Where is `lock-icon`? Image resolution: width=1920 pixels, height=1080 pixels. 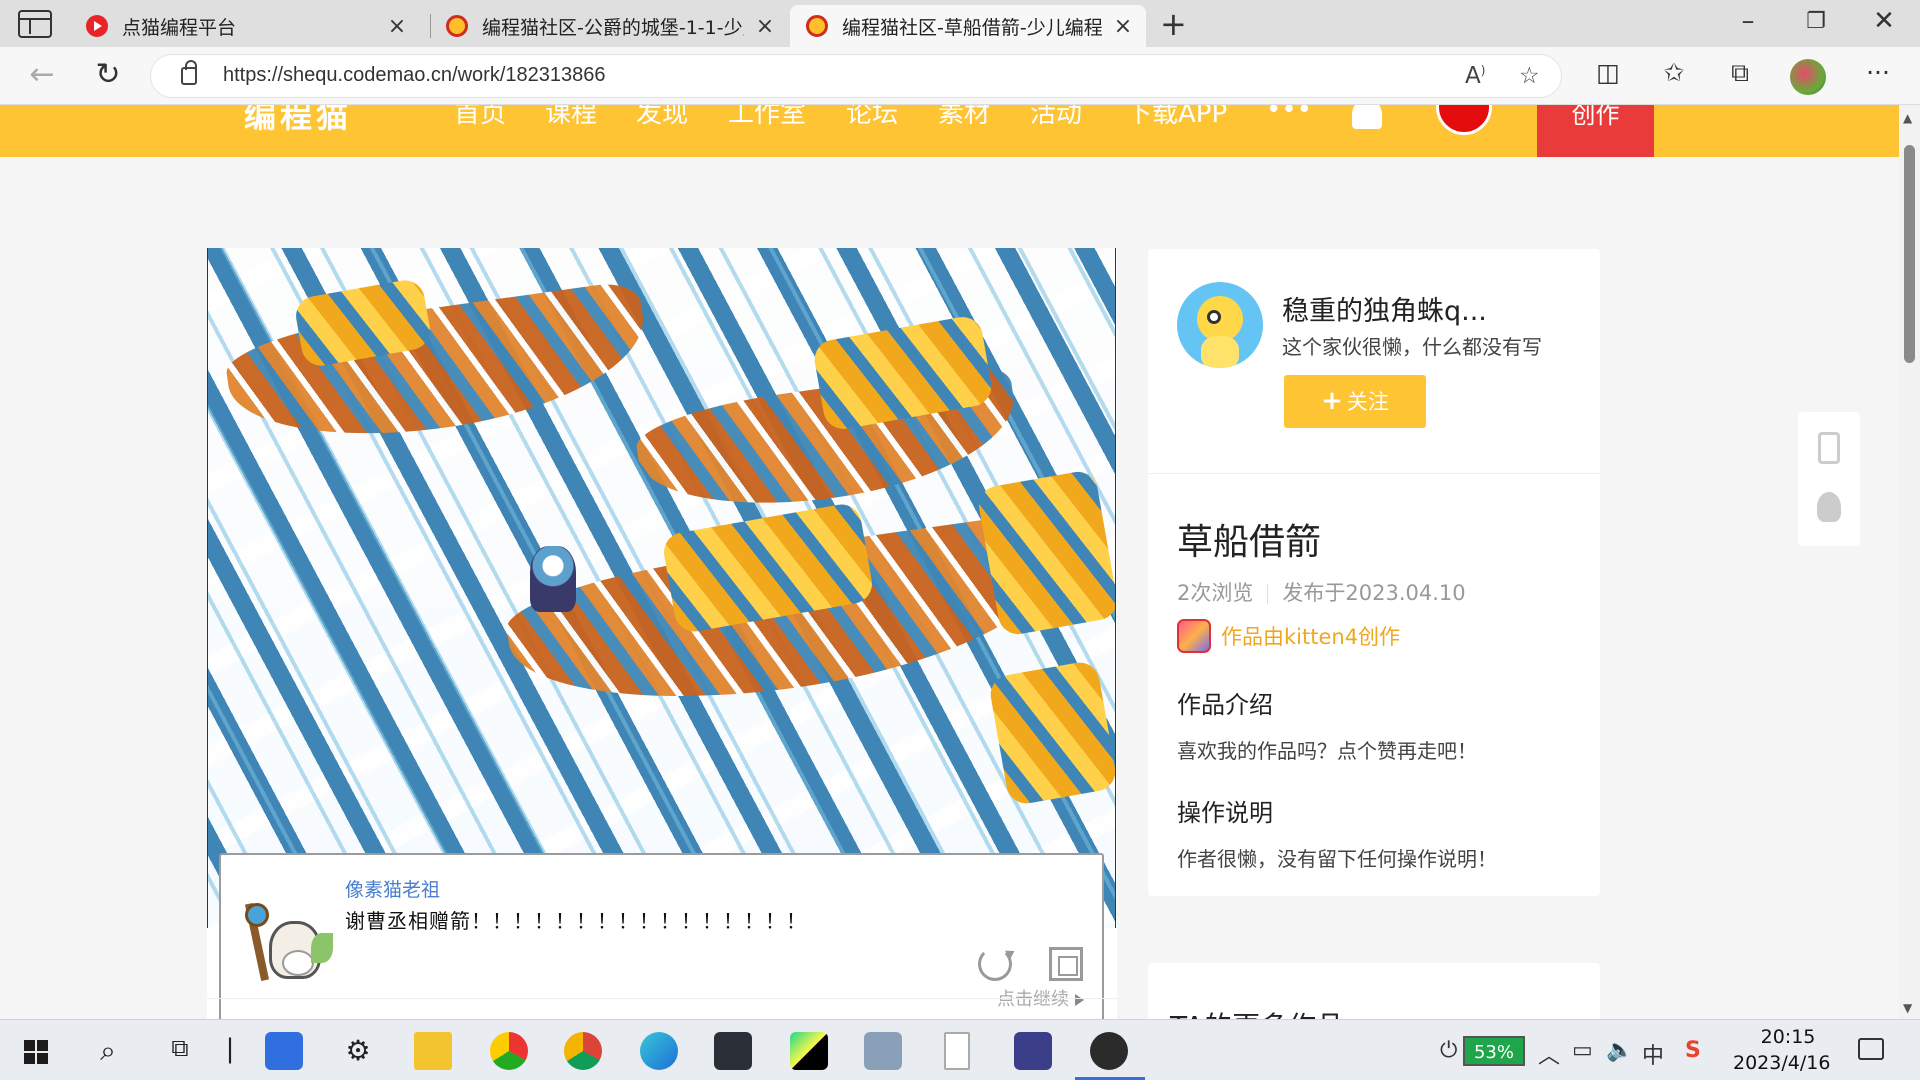 lock-icon is located at coordinates (189, 72).